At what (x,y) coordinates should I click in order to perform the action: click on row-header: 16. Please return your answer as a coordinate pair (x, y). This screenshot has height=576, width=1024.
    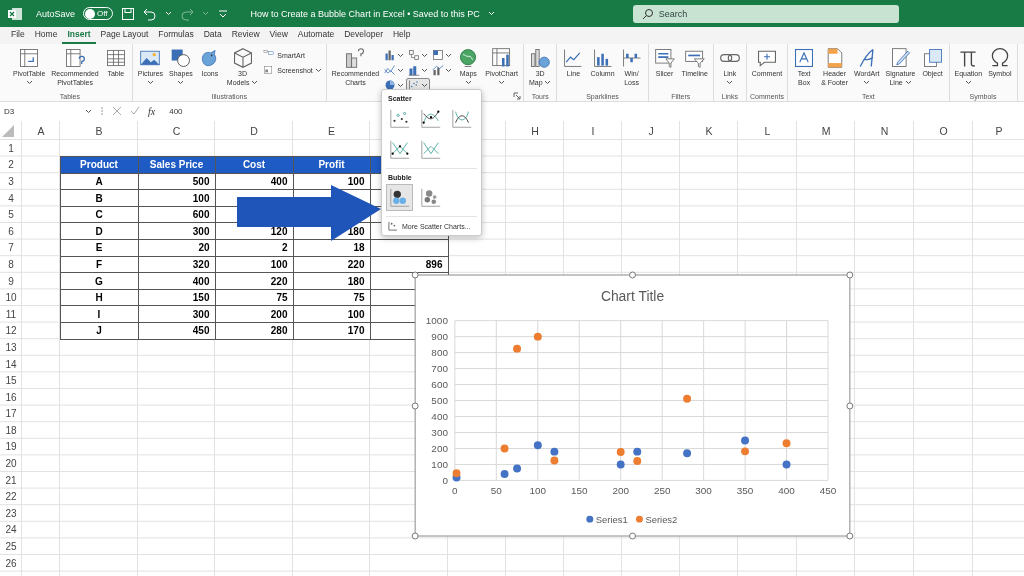
    Looking at the image, I should click on (11, 397).